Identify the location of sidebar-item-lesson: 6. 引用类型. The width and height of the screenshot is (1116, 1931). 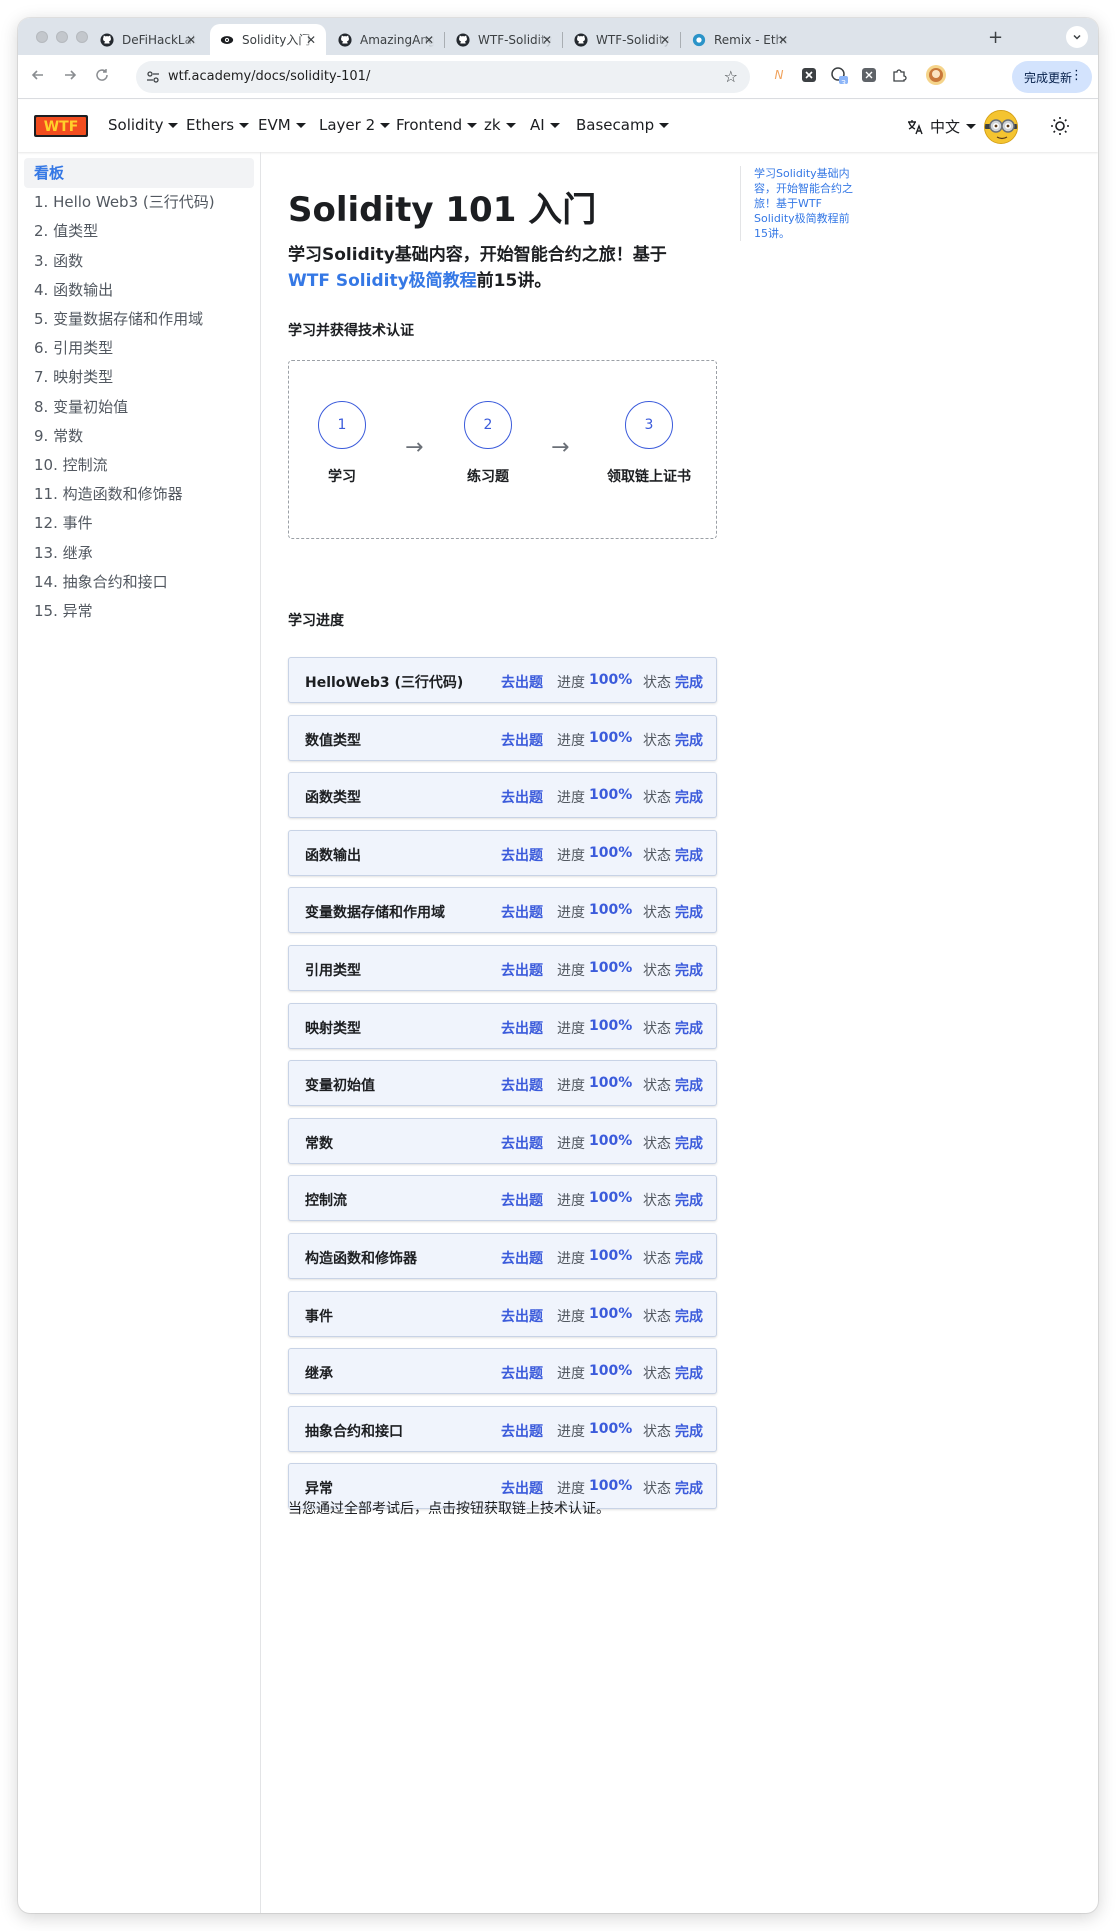
(139, 348).